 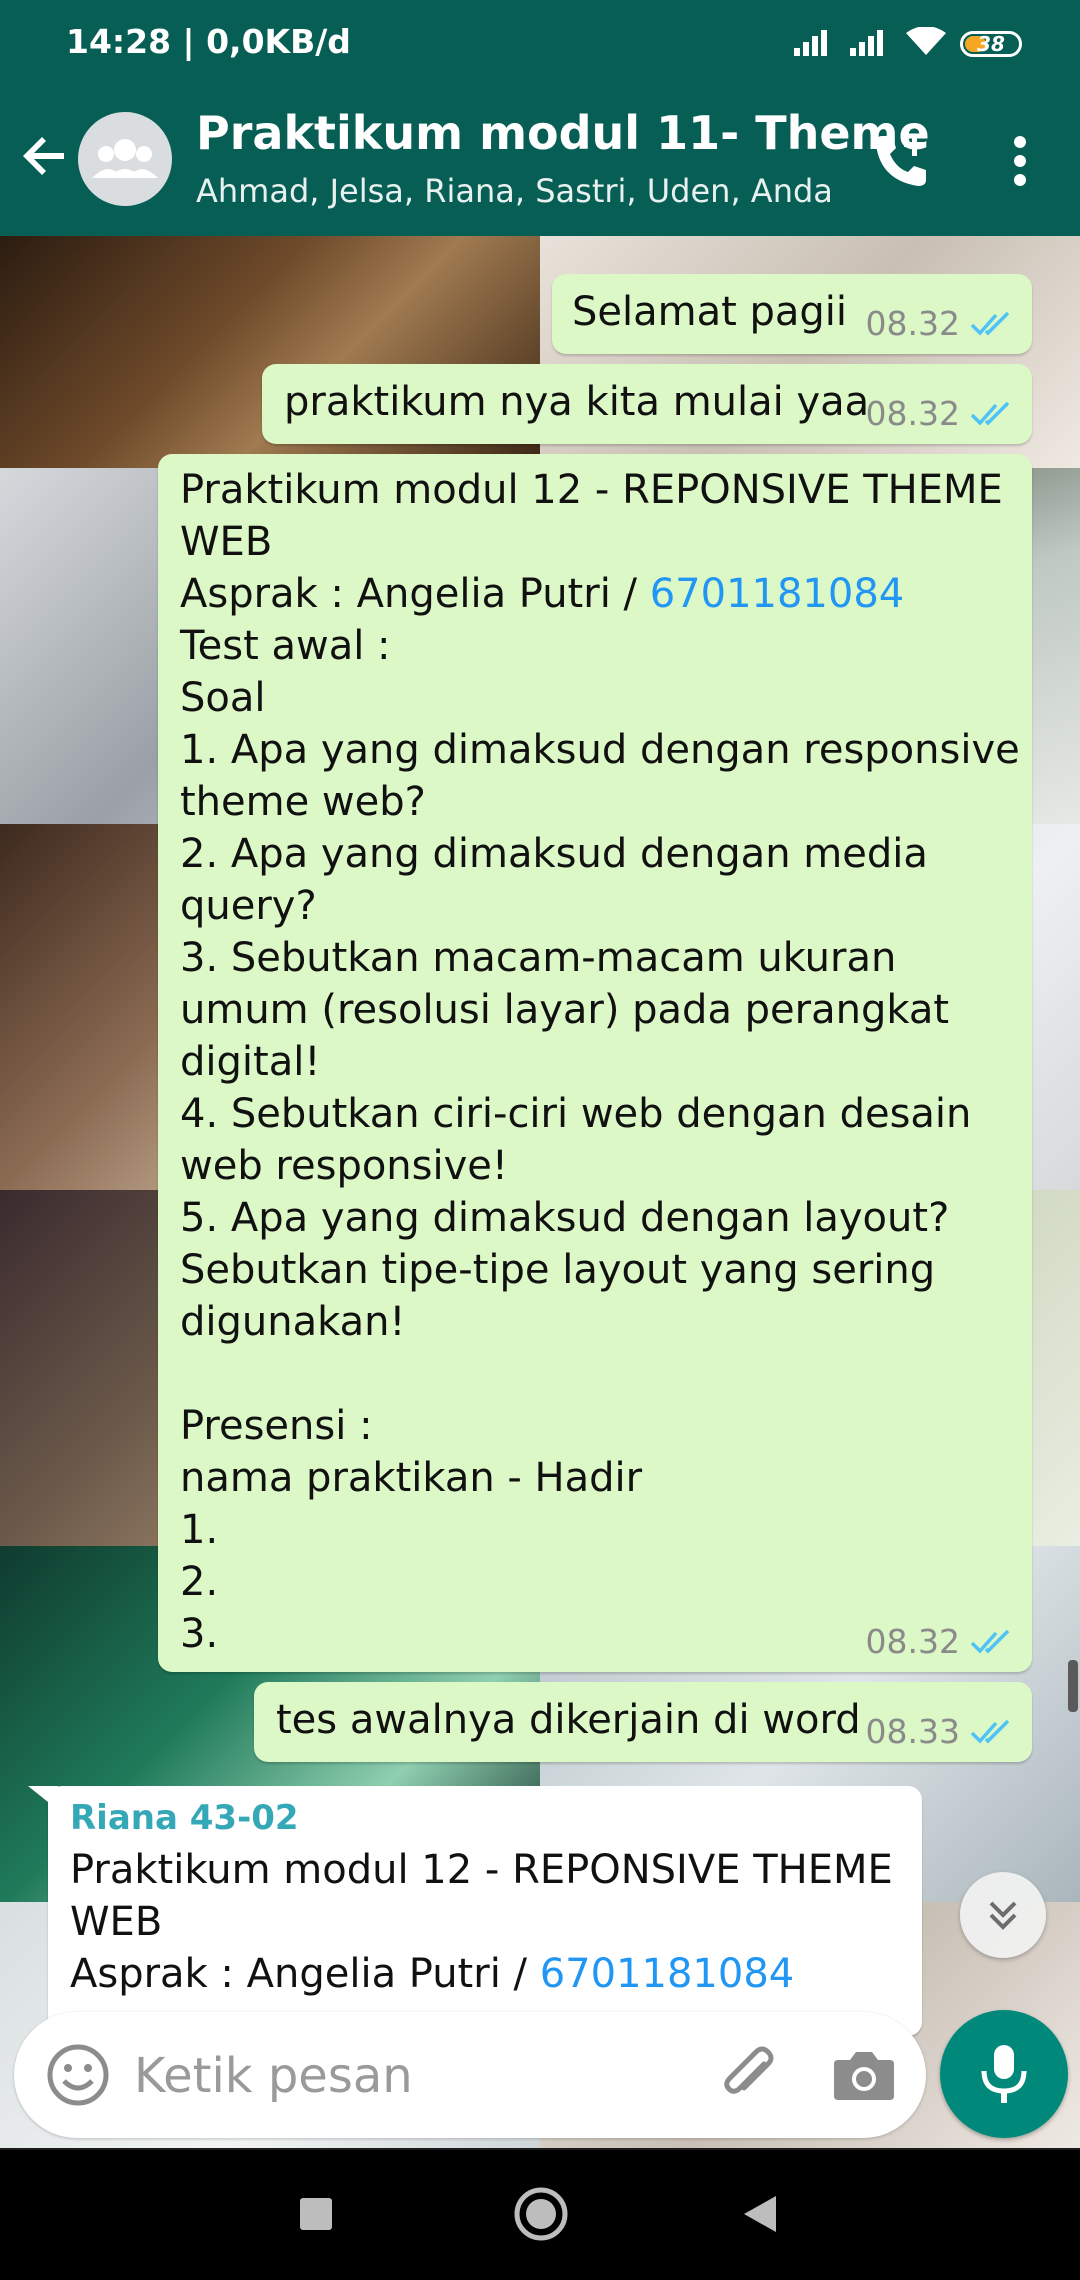 I want to click on more-vert-icon, so click(x=1020, y=161).